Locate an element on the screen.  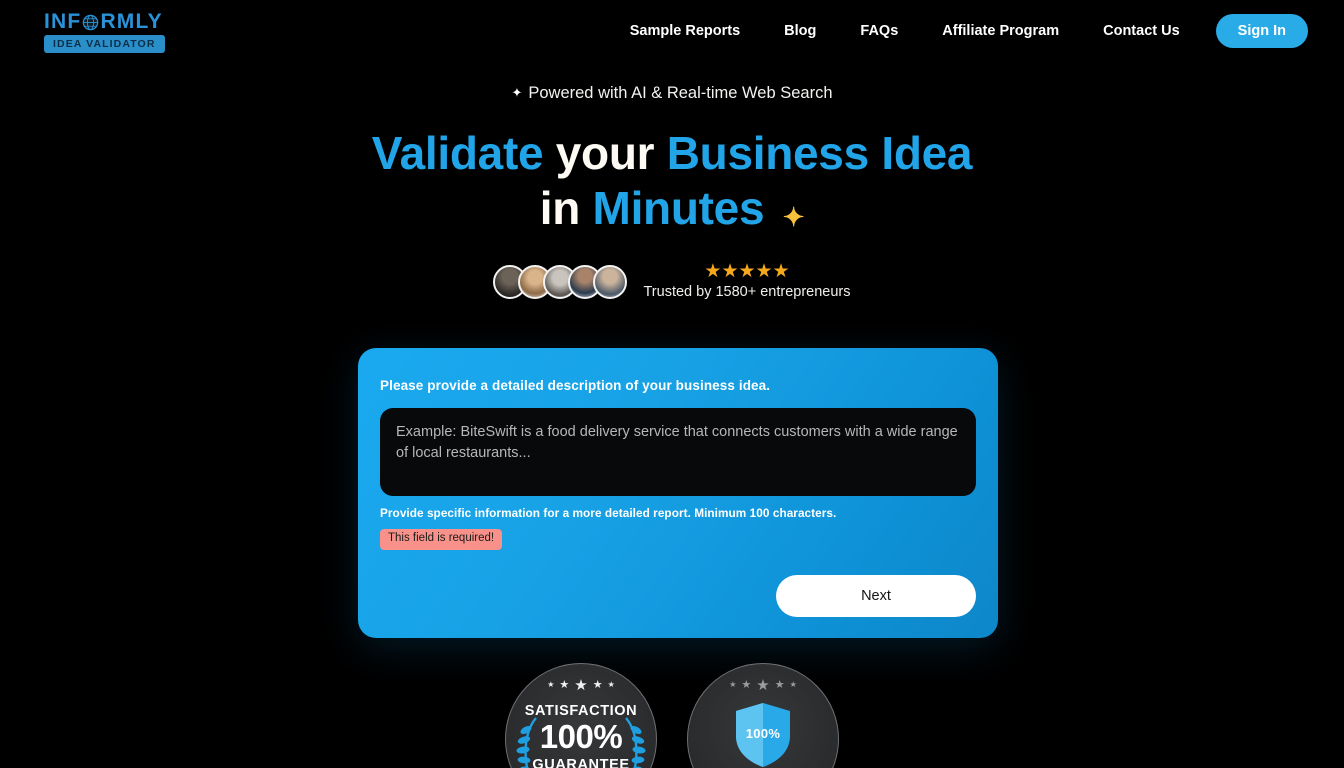
hero-eyebrow-text: Powered with AI & Real-time Web Search is located at coordinates (680, 93).